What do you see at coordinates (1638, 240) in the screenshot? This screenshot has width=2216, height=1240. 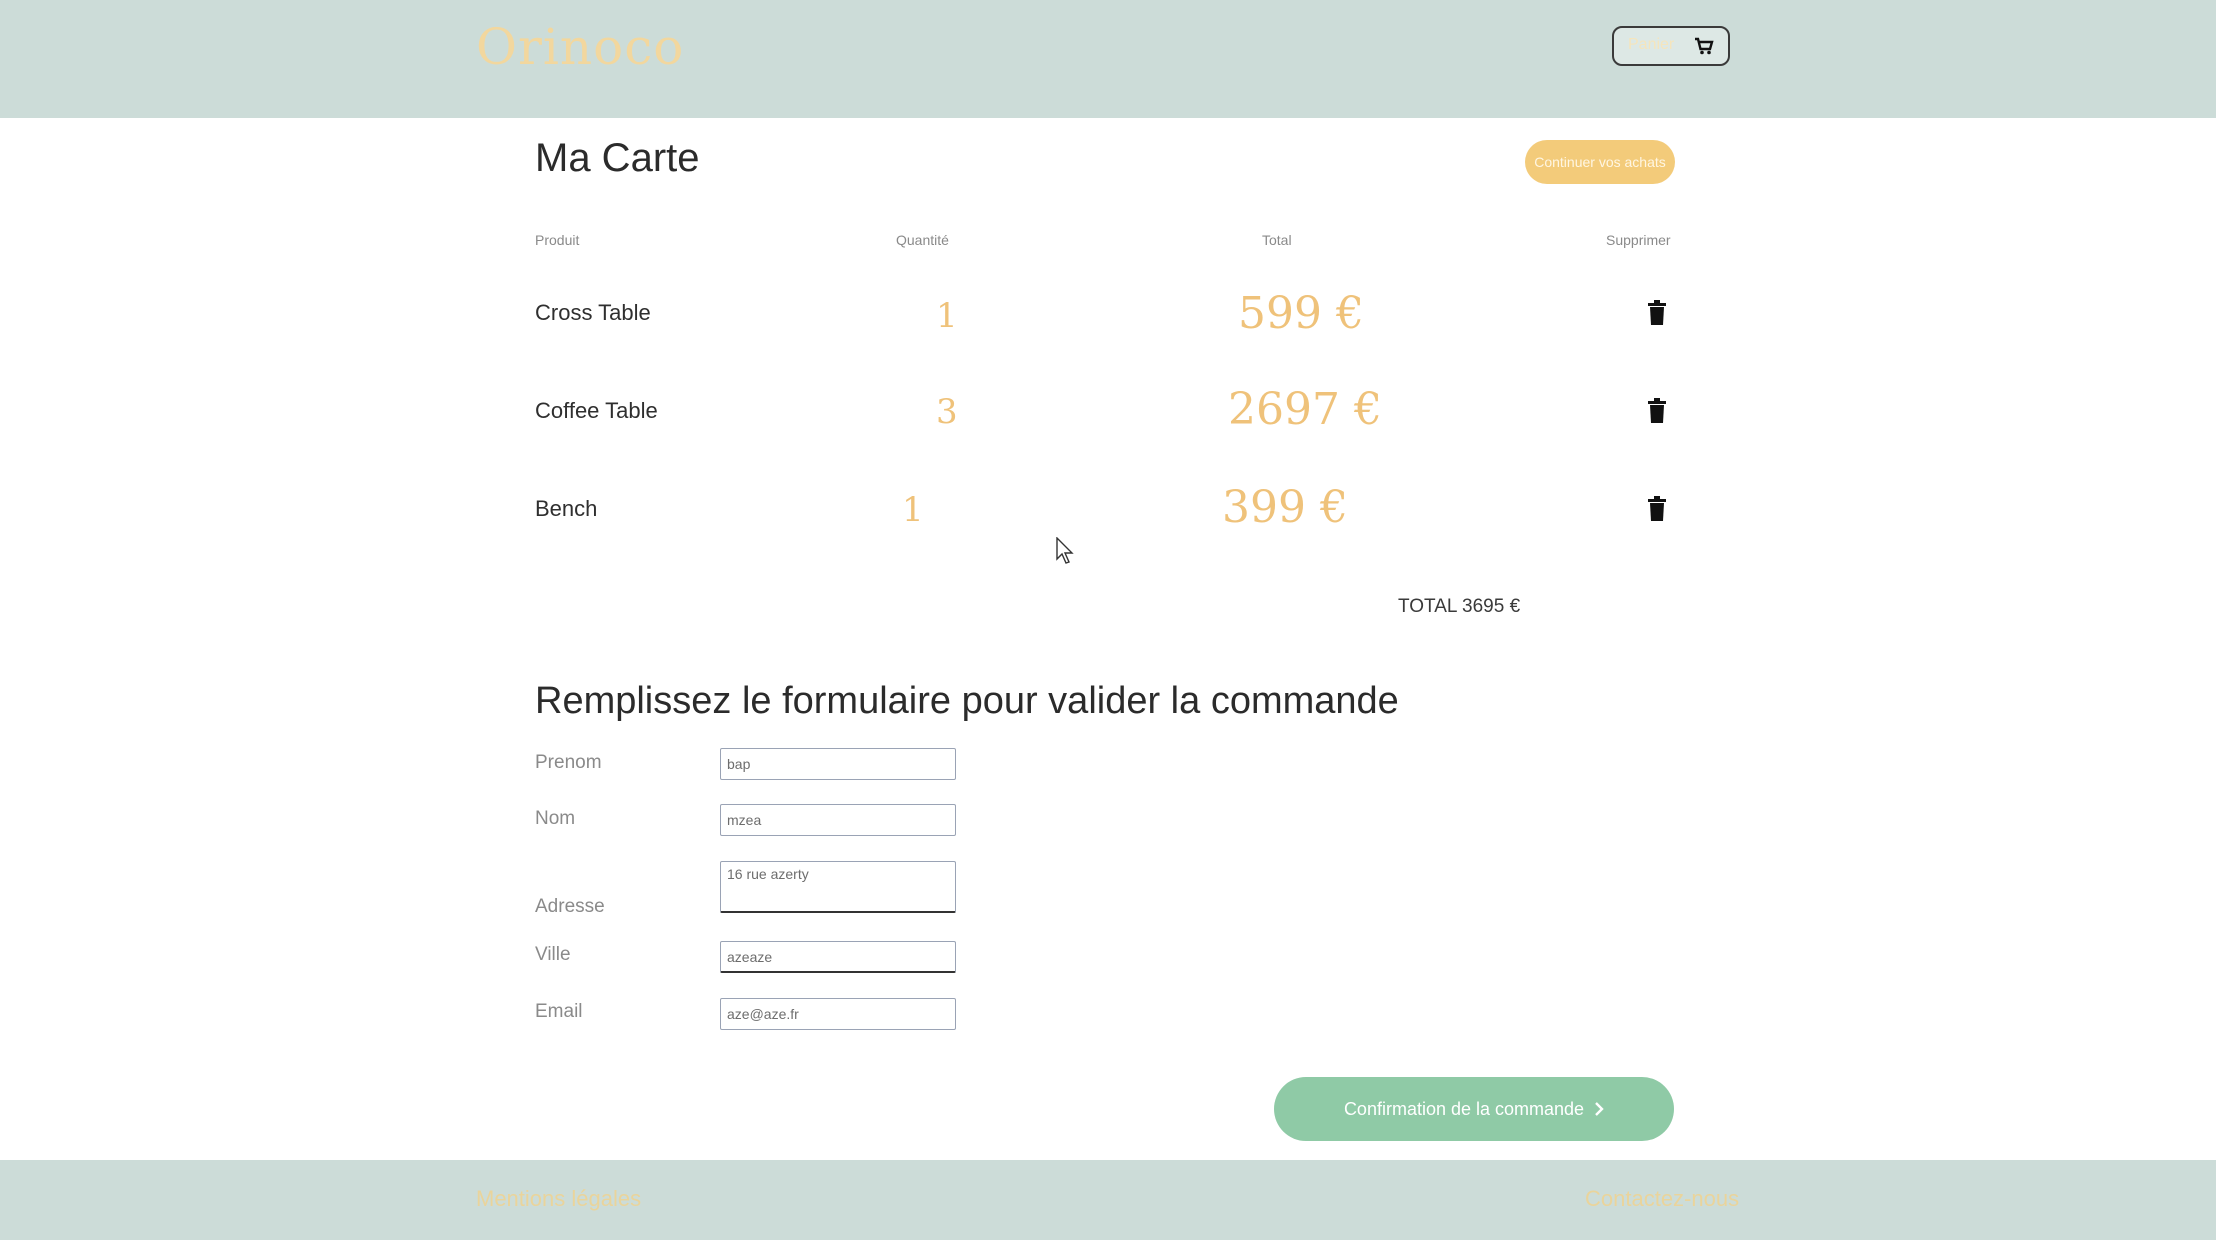 I see `column-header-delete: Supprimer` at bounding box center [1638, 240].